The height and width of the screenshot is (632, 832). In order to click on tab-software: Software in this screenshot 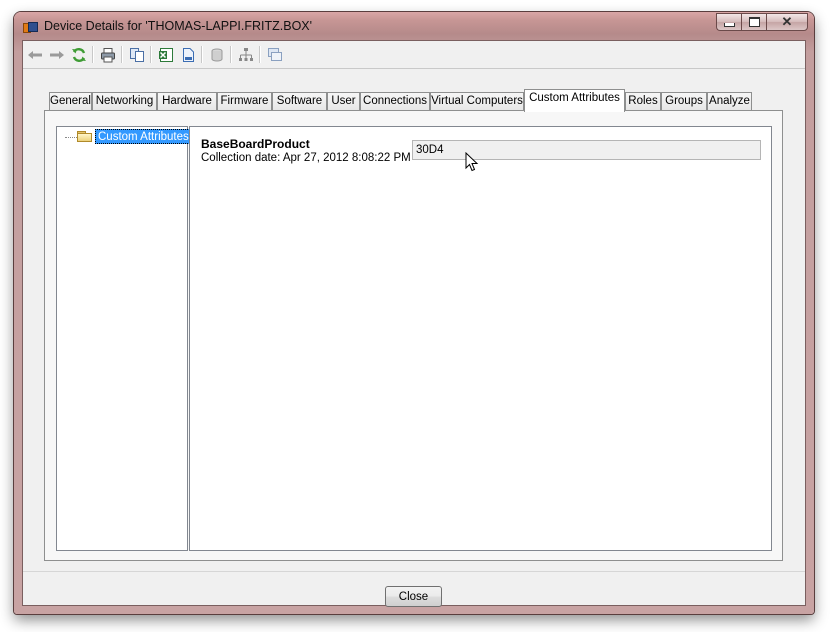, I will do `click(299, 101)`.